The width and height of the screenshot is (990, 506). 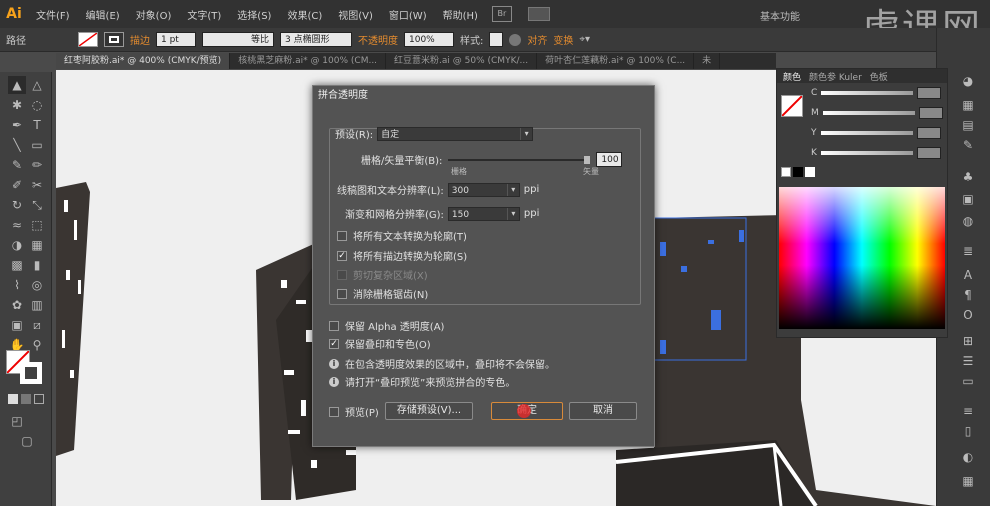 I want to click on cb-antialias: 消除栅格锯齿(N), so click(x=382, y=293).